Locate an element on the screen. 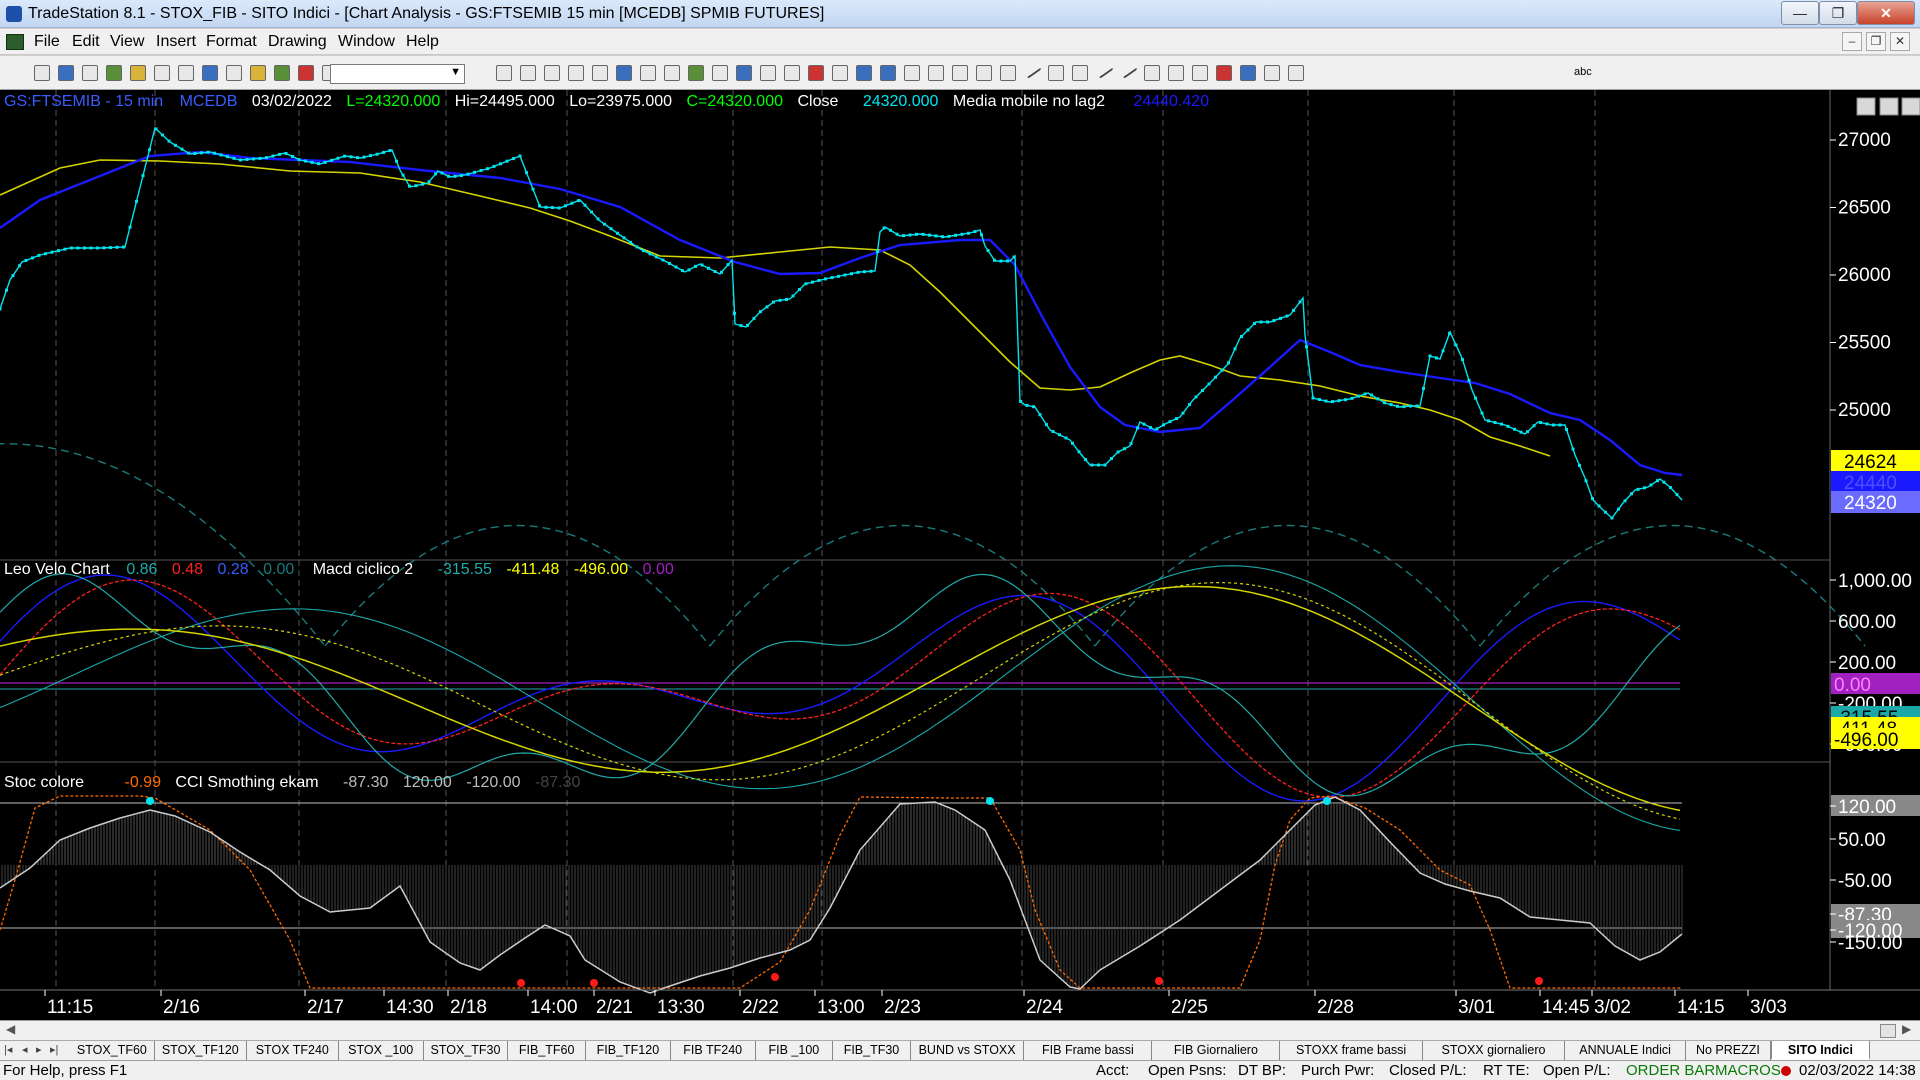 The image size is (1920, 1080). horizontal-line-icon is located at coordinates (1056, 73).